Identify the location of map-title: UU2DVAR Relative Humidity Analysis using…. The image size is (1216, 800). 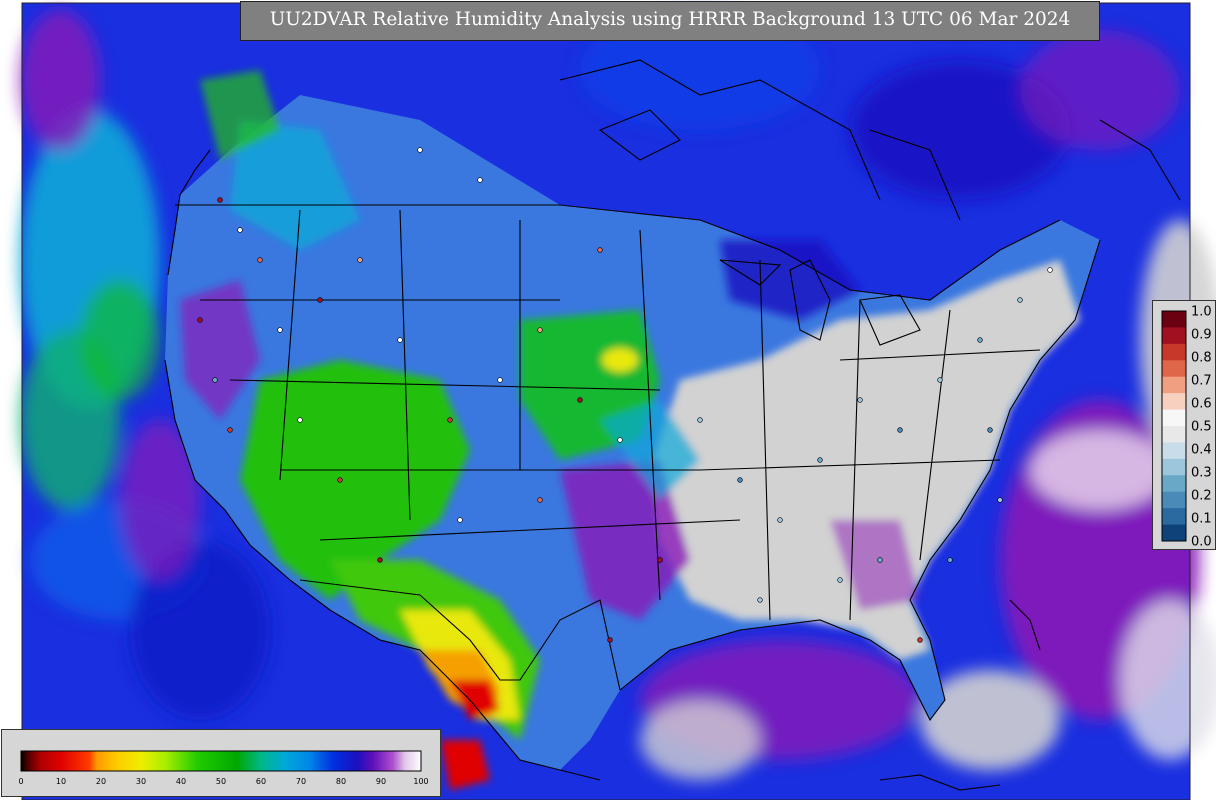
(670, 21).